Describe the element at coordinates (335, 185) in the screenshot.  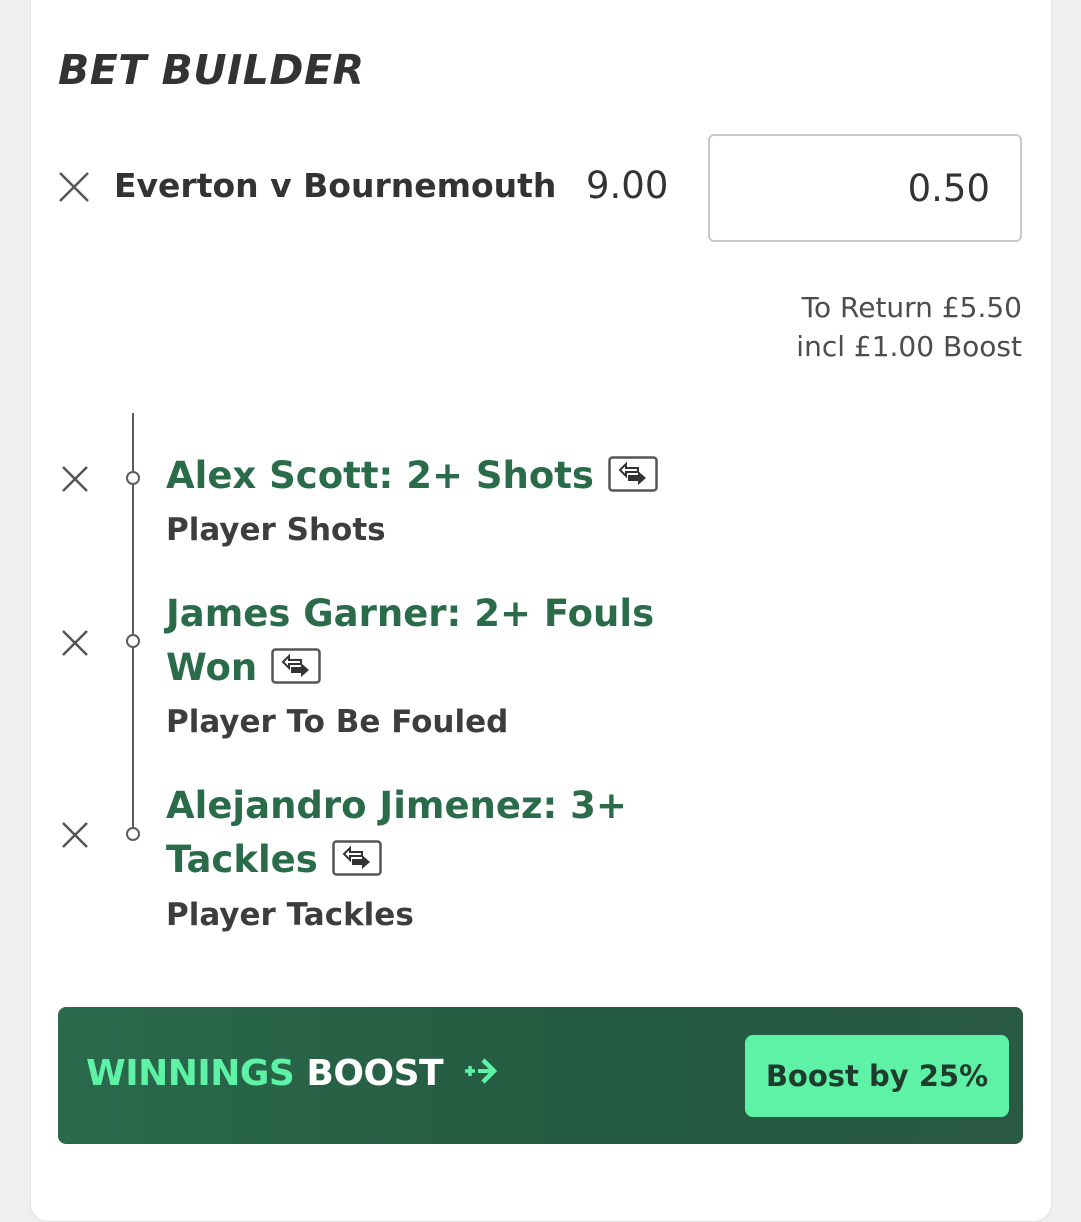
I see `match-name: Everton v Bournemouth` at that location.